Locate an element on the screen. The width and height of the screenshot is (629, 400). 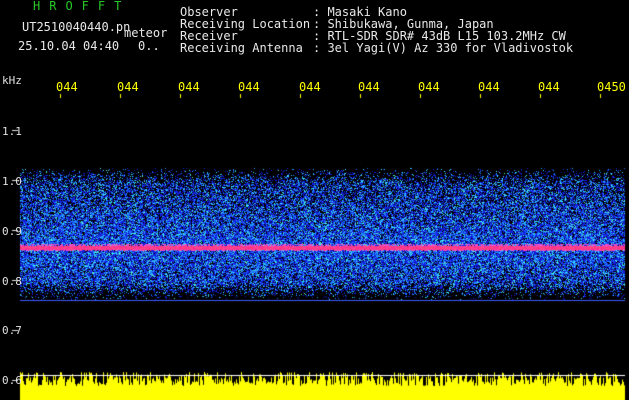
y-tick-label: 1.1 is located at coordinates (12, 131).